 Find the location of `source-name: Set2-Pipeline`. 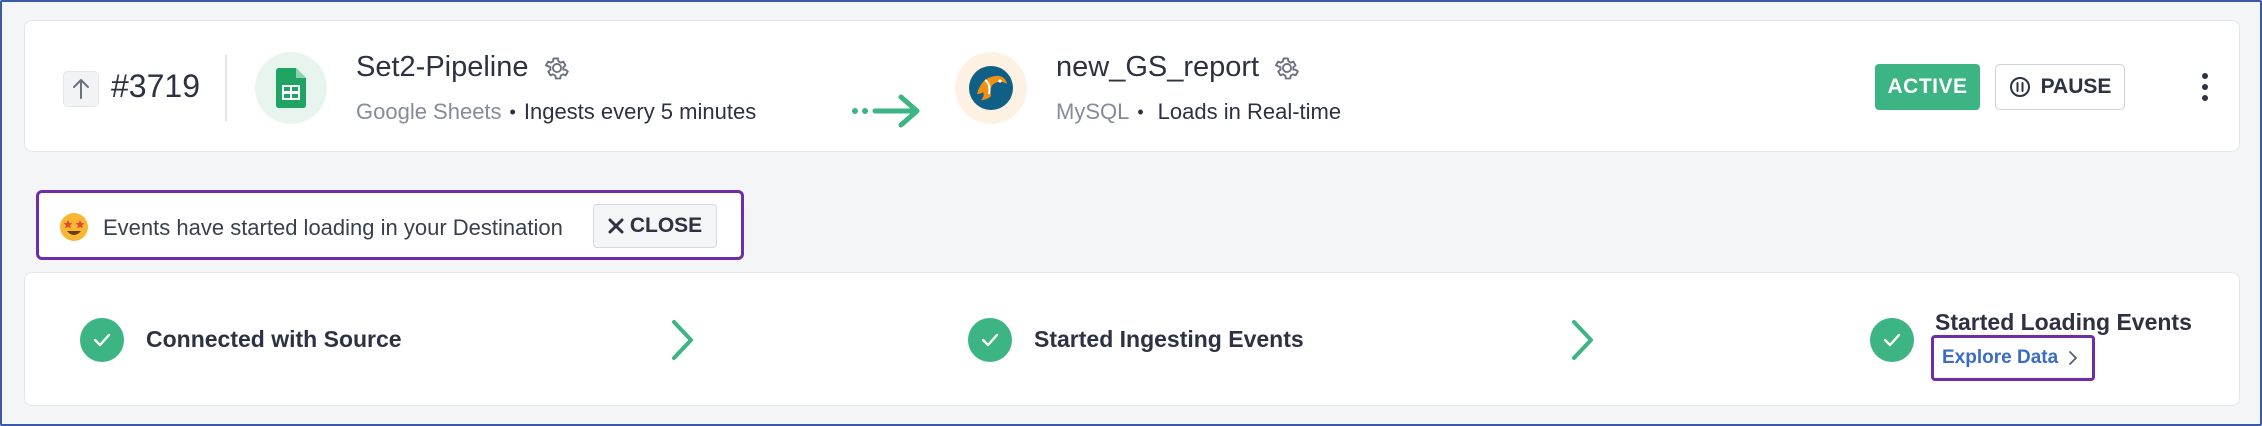

source-name: Set2-Pipeline is located at coordinates (442, 67).